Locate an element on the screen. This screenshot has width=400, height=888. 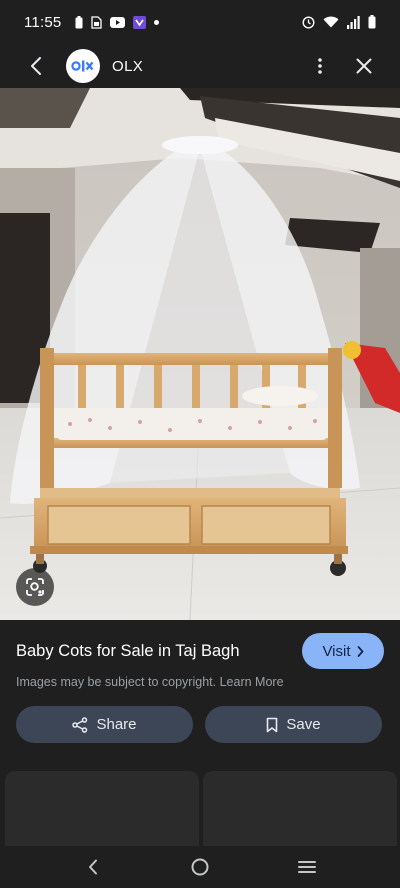
lens-icon is located at coordinates (35, 587).